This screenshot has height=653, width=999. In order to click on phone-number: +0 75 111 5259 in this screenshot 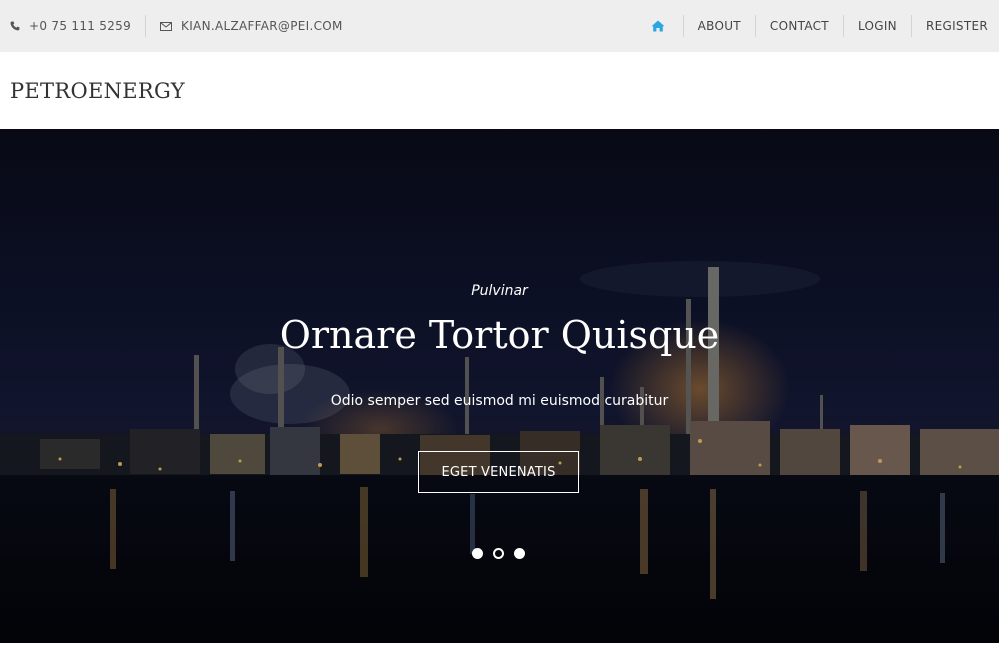, I will do `click(80, 26)`.